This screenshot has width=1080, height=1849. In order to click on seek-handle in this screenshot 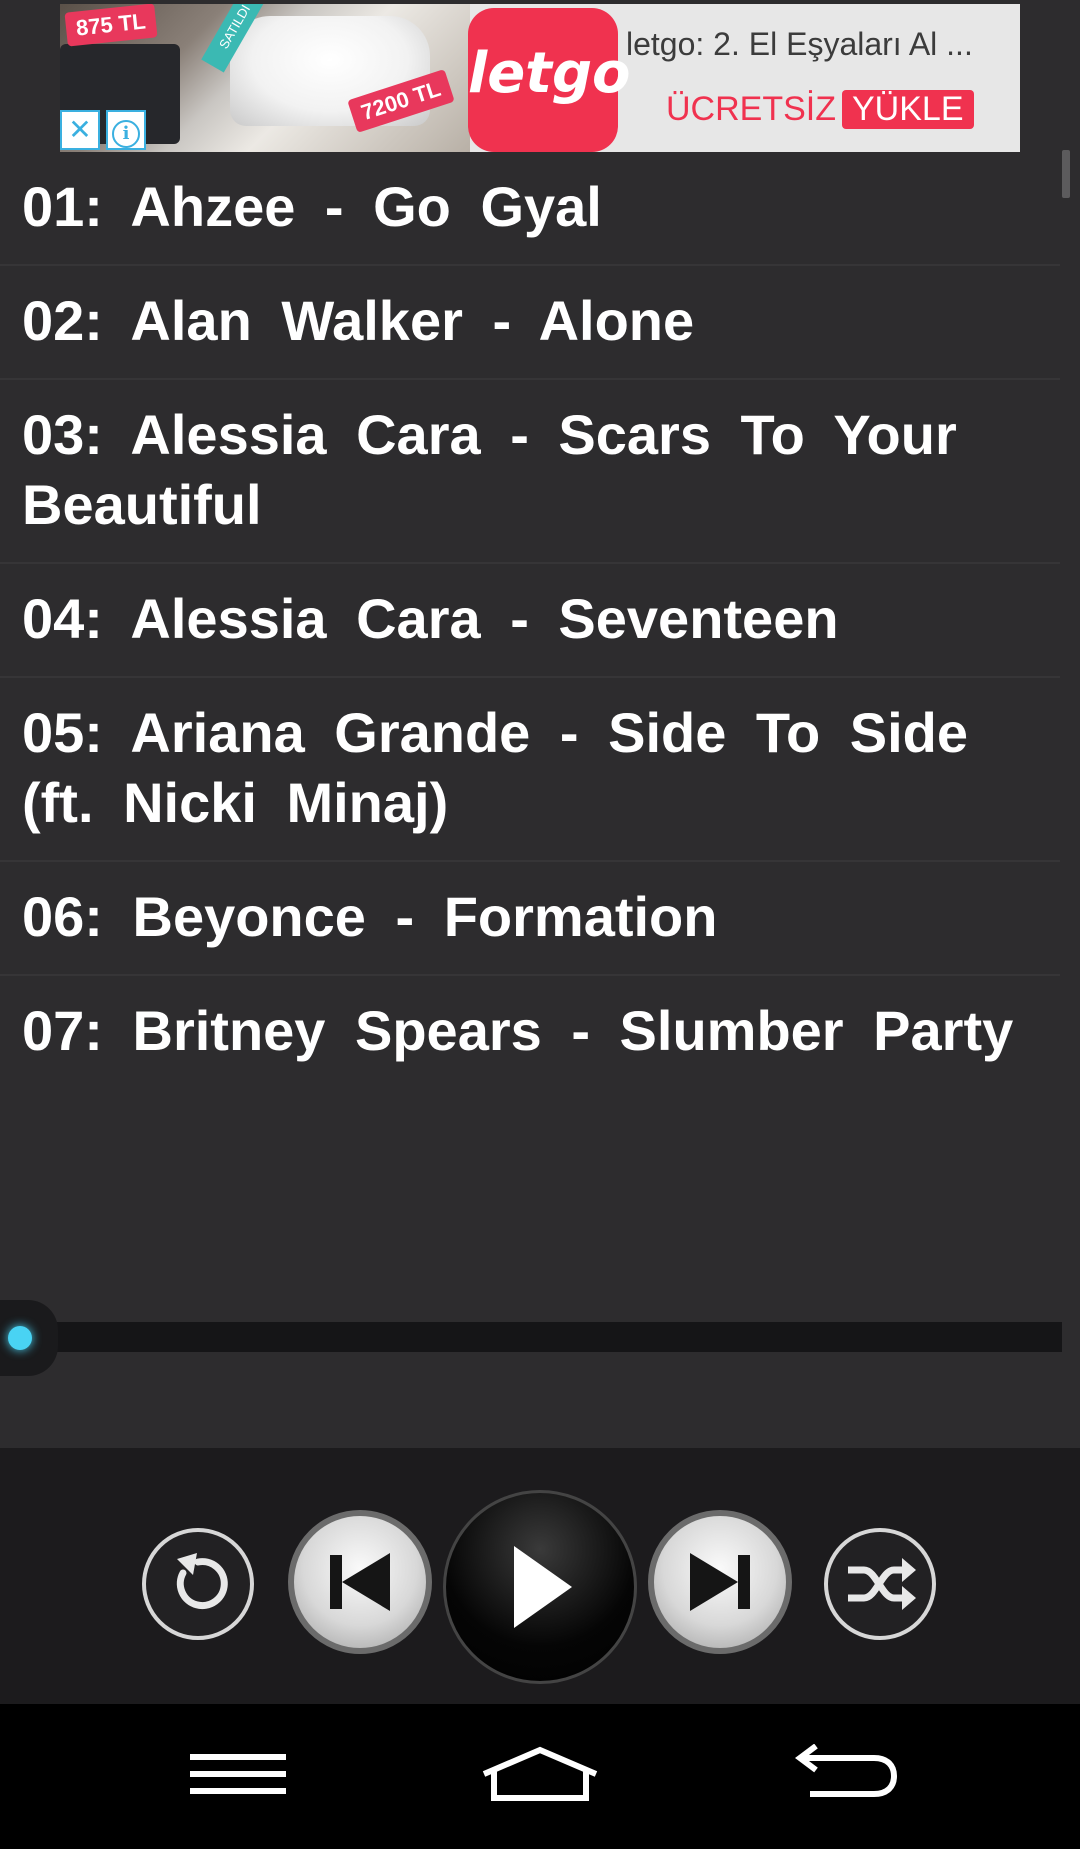, I will do `click(29, 1338)`.